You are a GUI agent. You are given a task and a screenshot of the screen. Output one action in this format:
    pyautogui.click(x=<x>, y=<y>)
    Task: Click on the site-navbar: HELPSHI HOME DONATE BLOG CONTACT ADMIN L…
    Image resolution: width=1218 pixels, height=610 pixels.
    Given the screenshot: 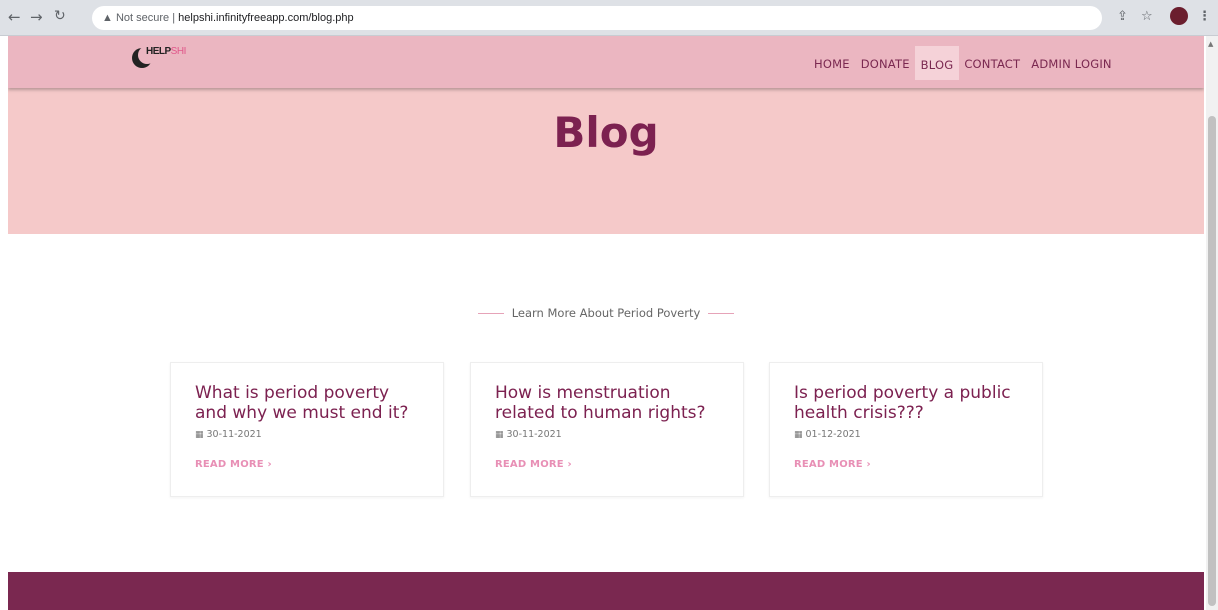 What is the action you would take?
    pyautogui.click(x=606, y=62)
    